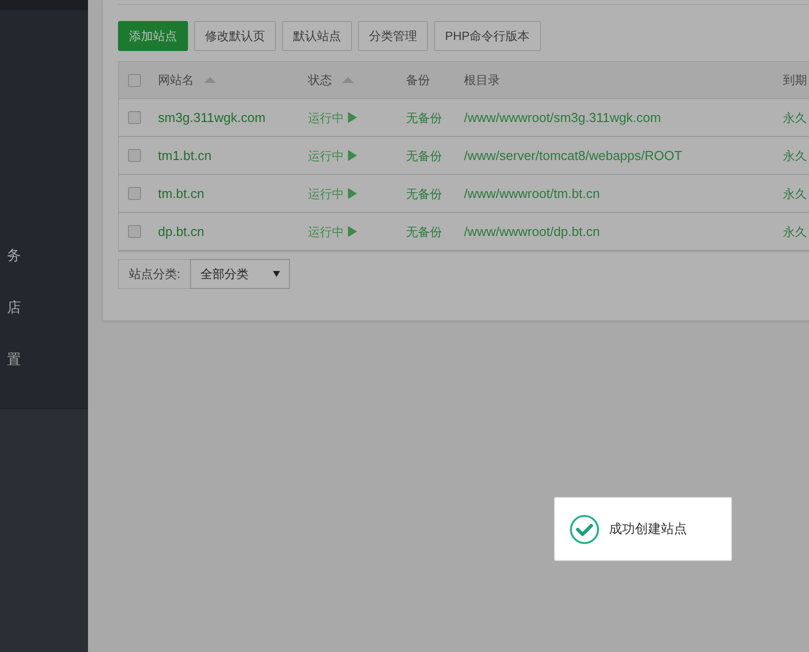 This screenshot has width=809, height=652. Describe the element at coordinates (795, 80) in the screenshot. I see `column-header: 到期` at that location.